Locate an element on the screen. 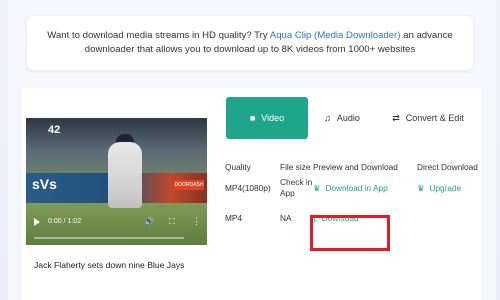  music-note-icon: ♫ is located at coordinates (327, 118).